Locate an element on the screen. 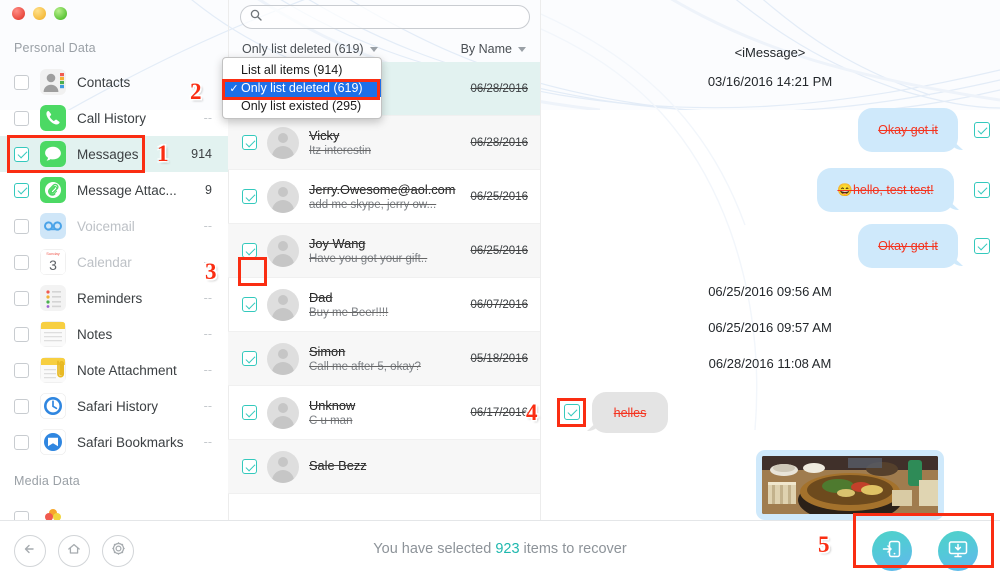 The image size is (1000, 580). search-bar is located at coordinates (385, 17).